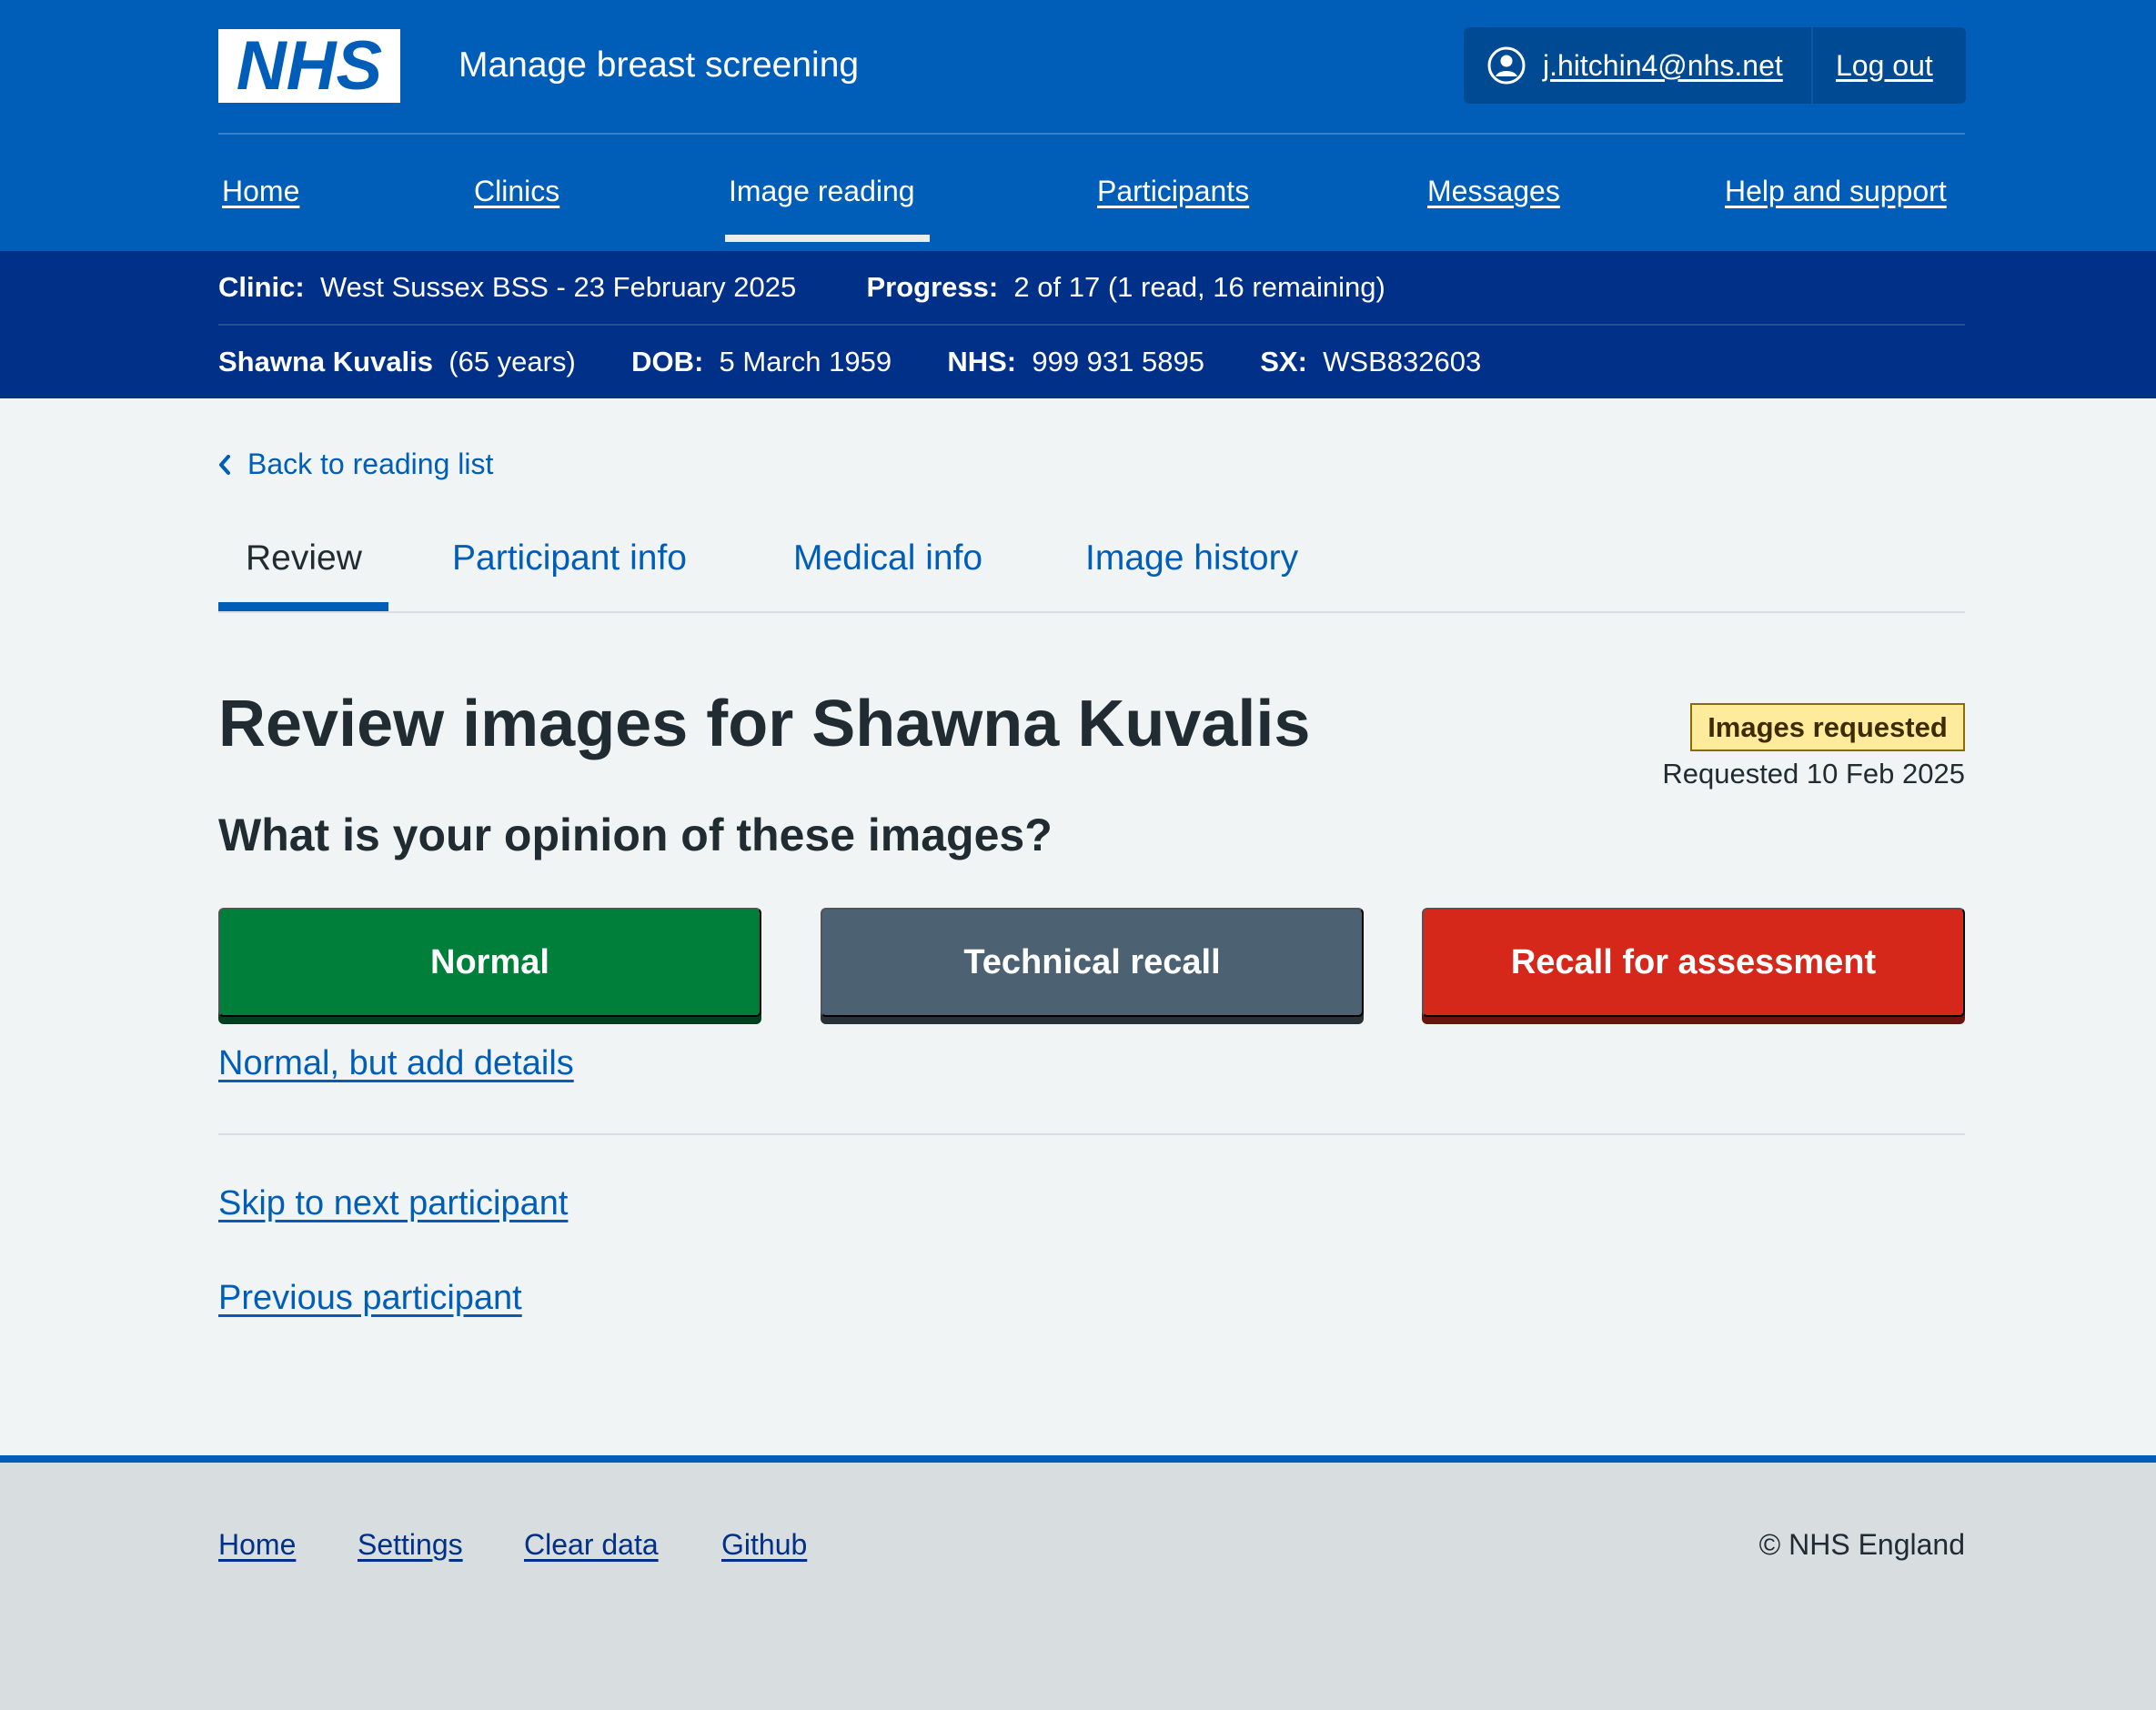 This screenshot has width=2156, height=1710. Describe the element at coordinates (1118, 361) in the screenshot. I see `nhs-number-value: 999 931 5895` at that location.